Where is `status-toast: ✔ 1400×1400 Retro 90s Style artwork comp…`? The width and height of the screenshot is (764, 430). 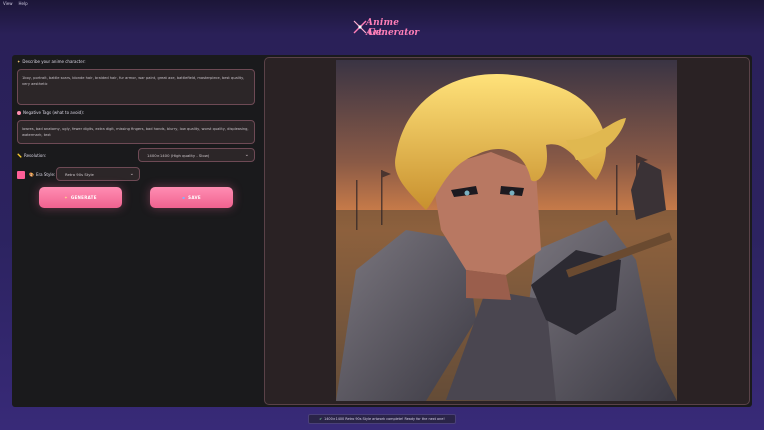 status-toast: ✔ 1400×1400 Retro 90s Style artwork comp… is located at coordinates (382, 419).